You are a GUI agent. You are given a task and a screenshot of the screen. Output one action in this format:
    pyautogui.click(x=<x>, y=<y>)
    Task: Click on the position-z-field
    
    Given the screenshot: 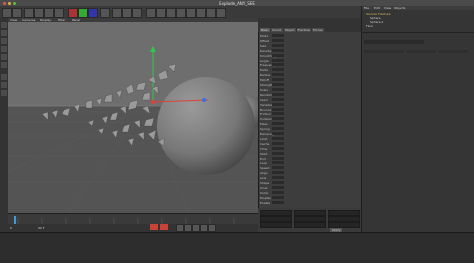 What is the action you would take?
    pyautogui.click(x=276, y=225)
    